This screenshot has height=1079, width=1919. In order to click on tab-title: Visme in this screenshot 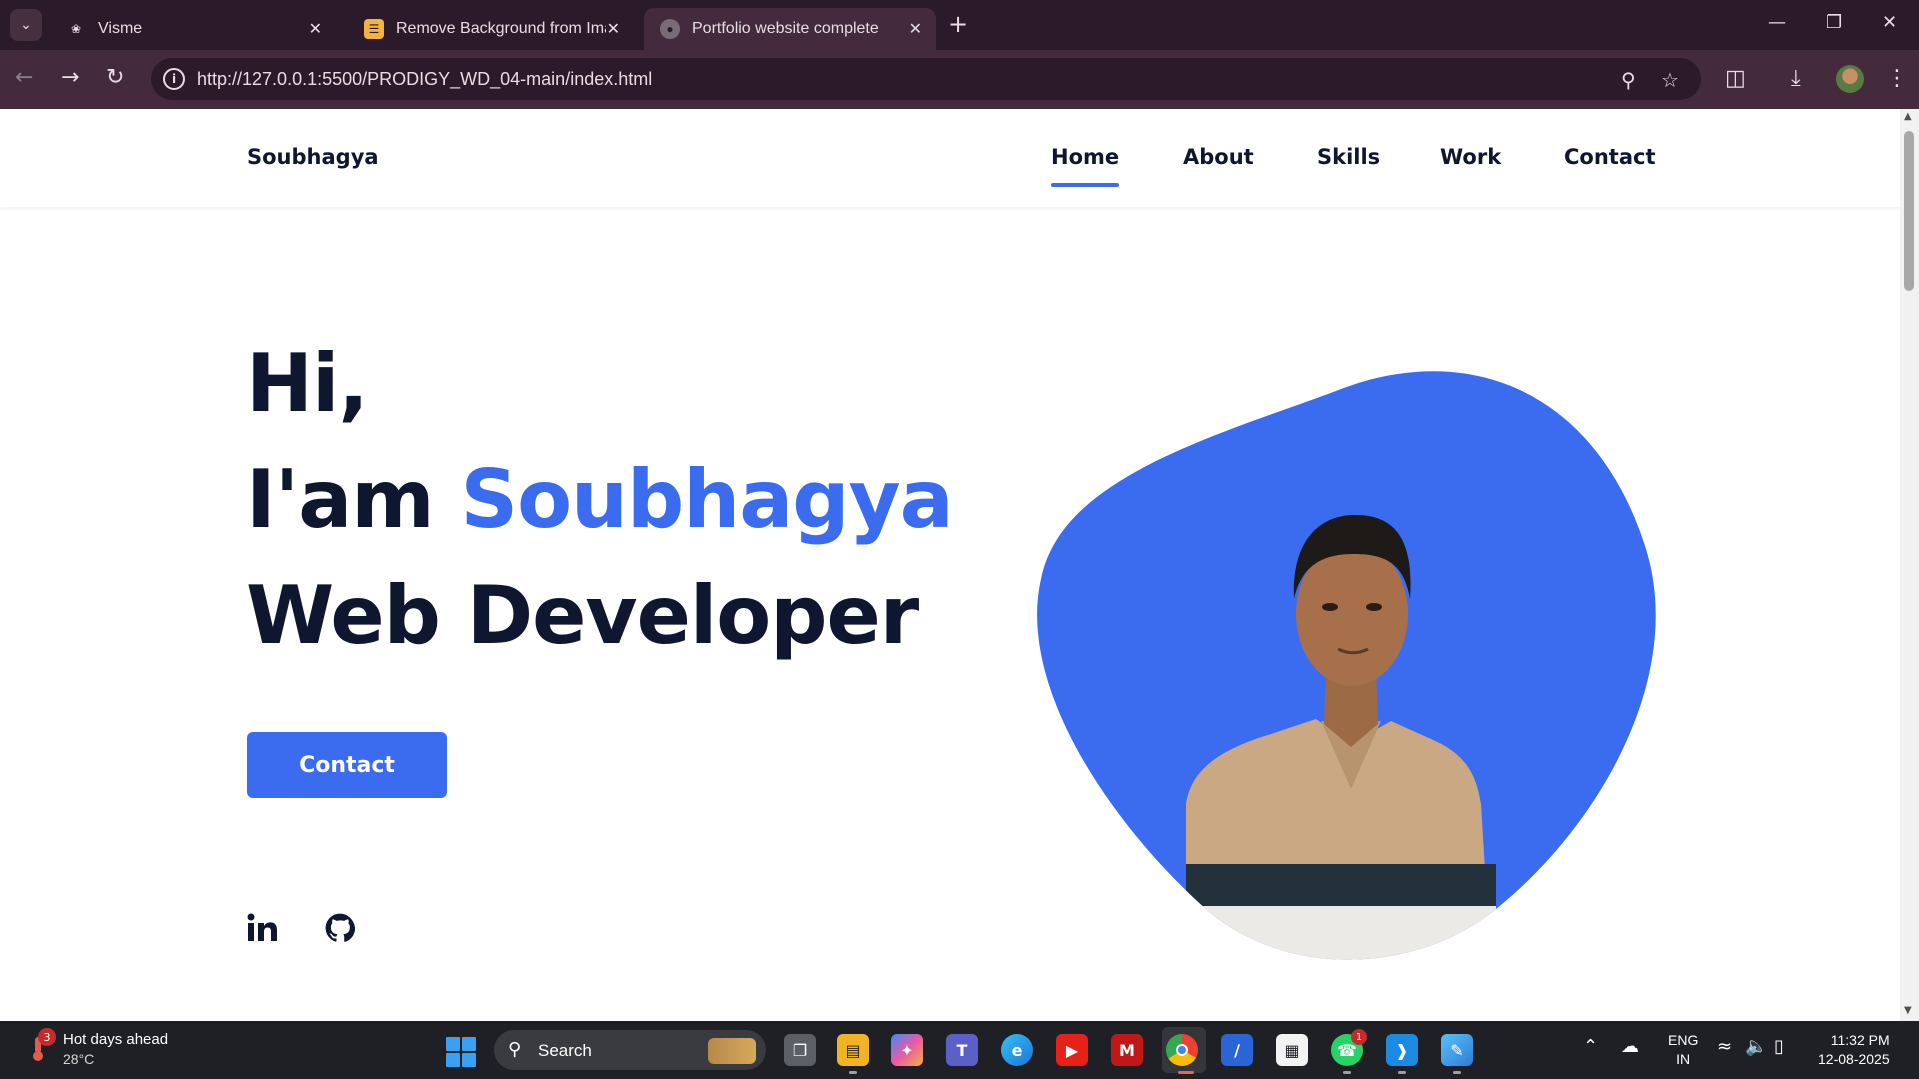, I will do `click(120, 28)`.